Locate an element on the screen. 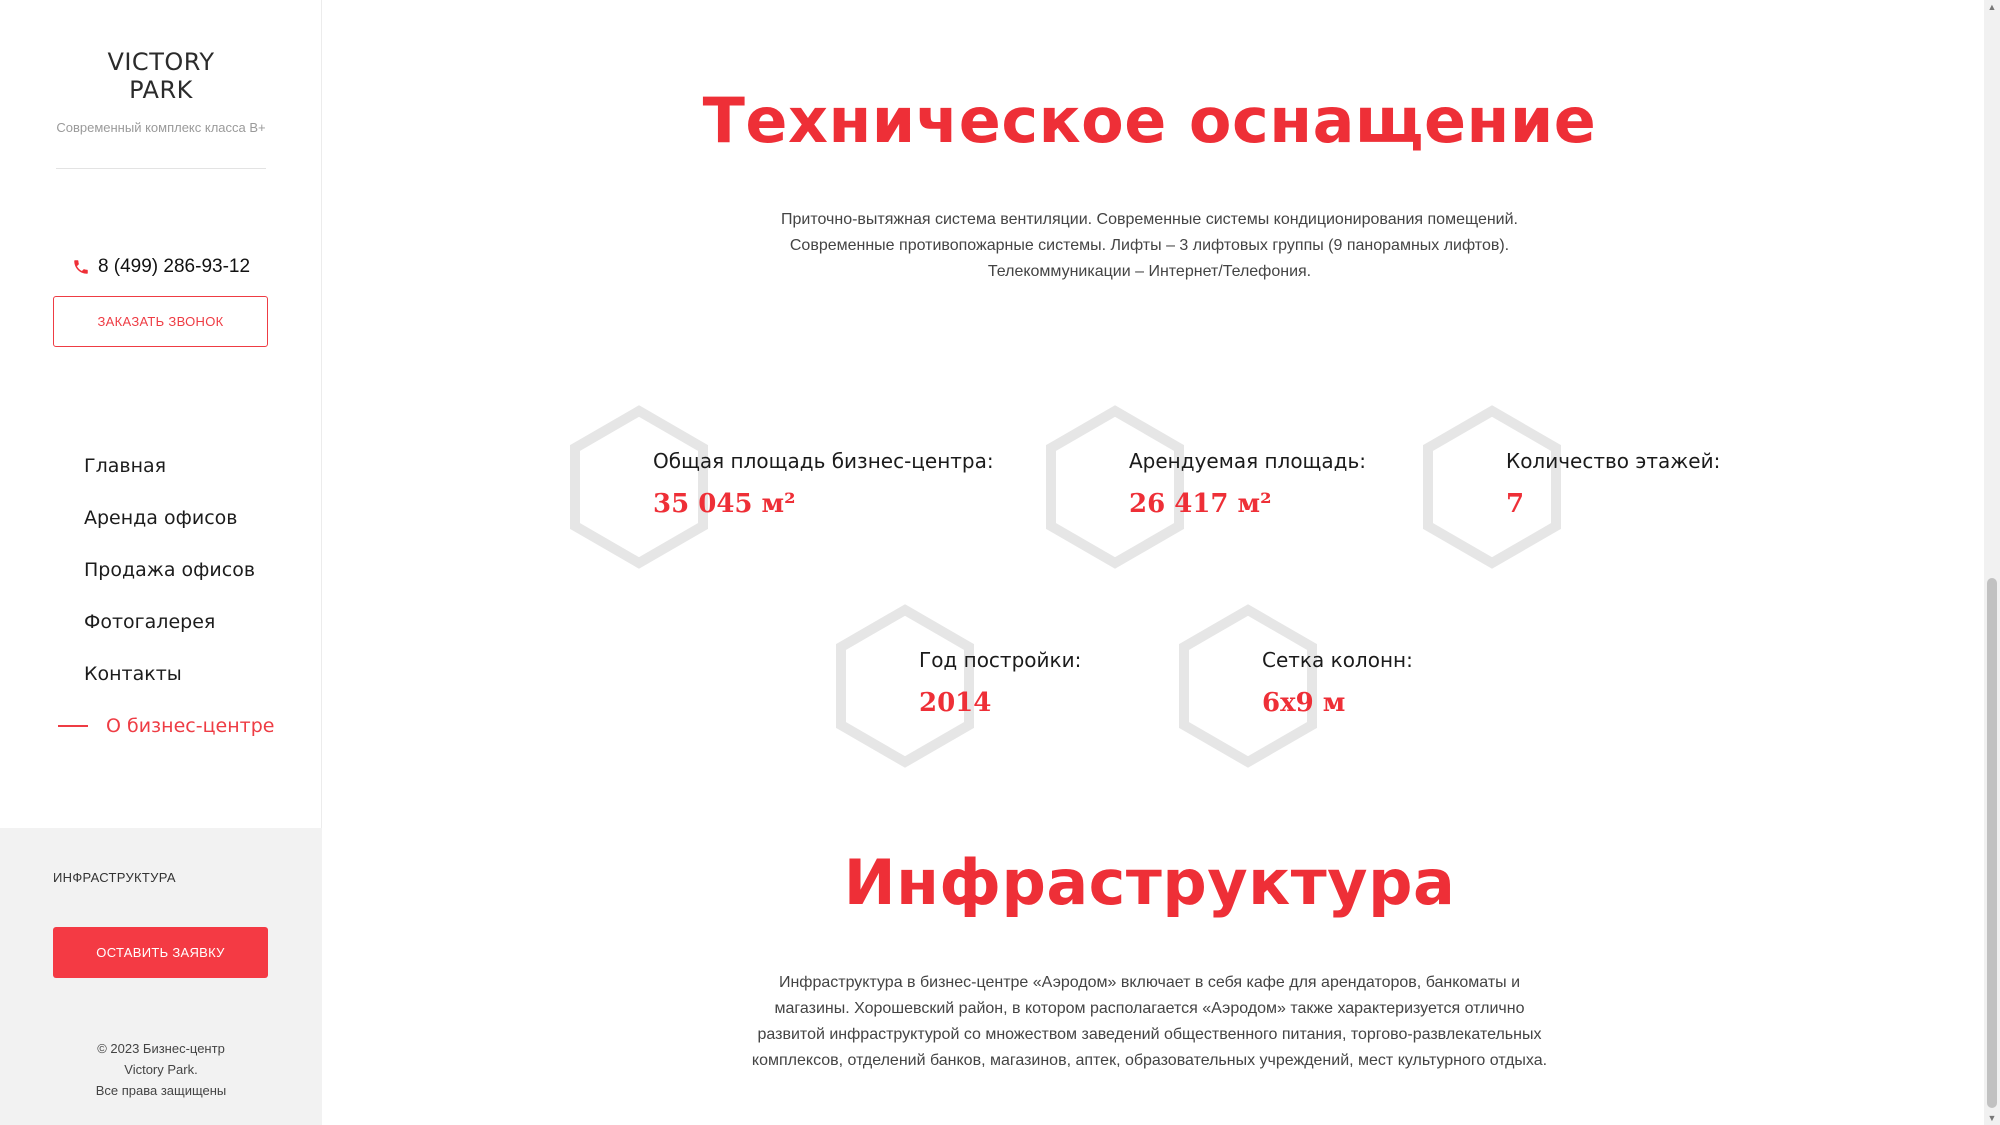  infra-section-title: Инфраструктура is located at coordinates (1149, 882).